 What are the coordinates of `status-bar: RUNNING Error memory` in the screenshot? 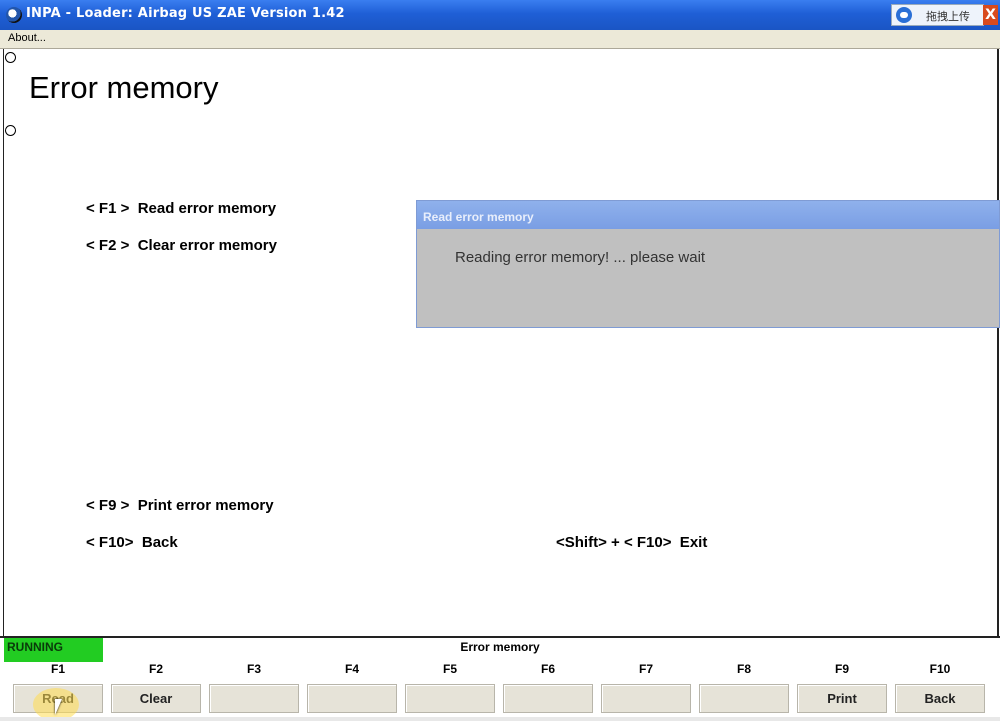 It's located at (500, 650).